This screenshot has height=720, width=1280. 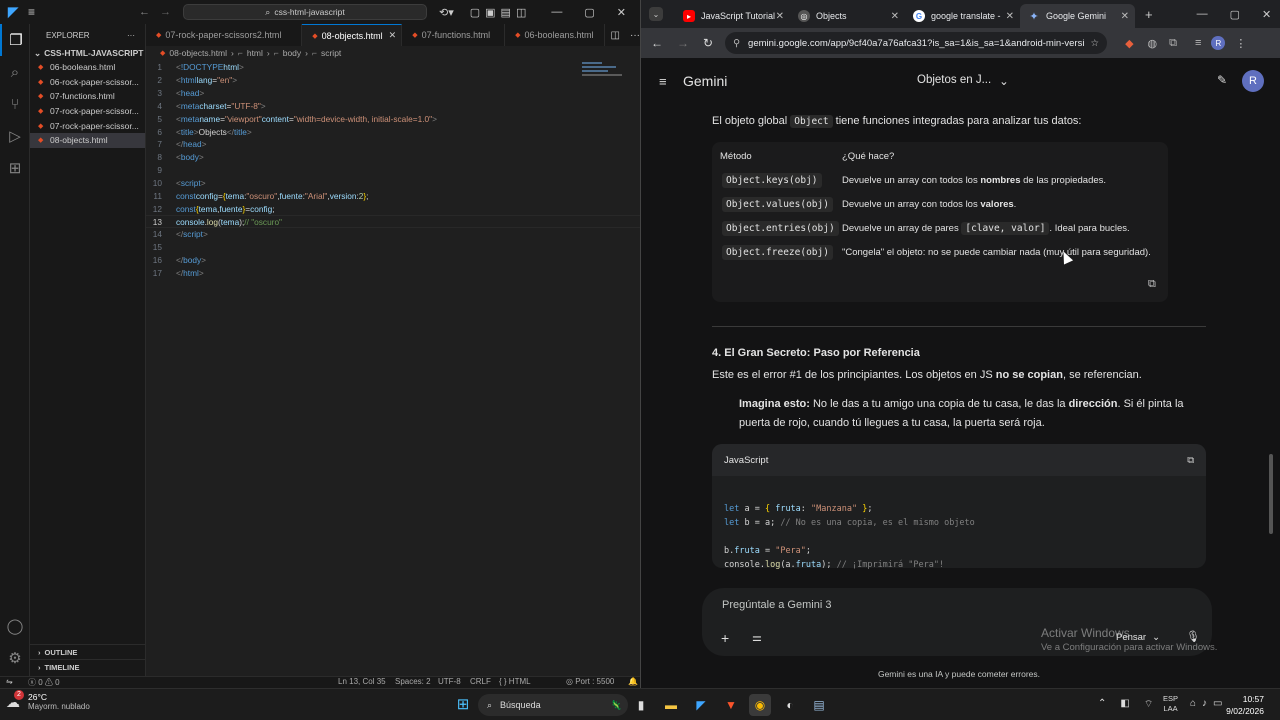 What do you see at coordinates (198, 53) in the screenshot?
I see `breadcrumb-file: 08-objects.html` at bounding box center [198, 53].